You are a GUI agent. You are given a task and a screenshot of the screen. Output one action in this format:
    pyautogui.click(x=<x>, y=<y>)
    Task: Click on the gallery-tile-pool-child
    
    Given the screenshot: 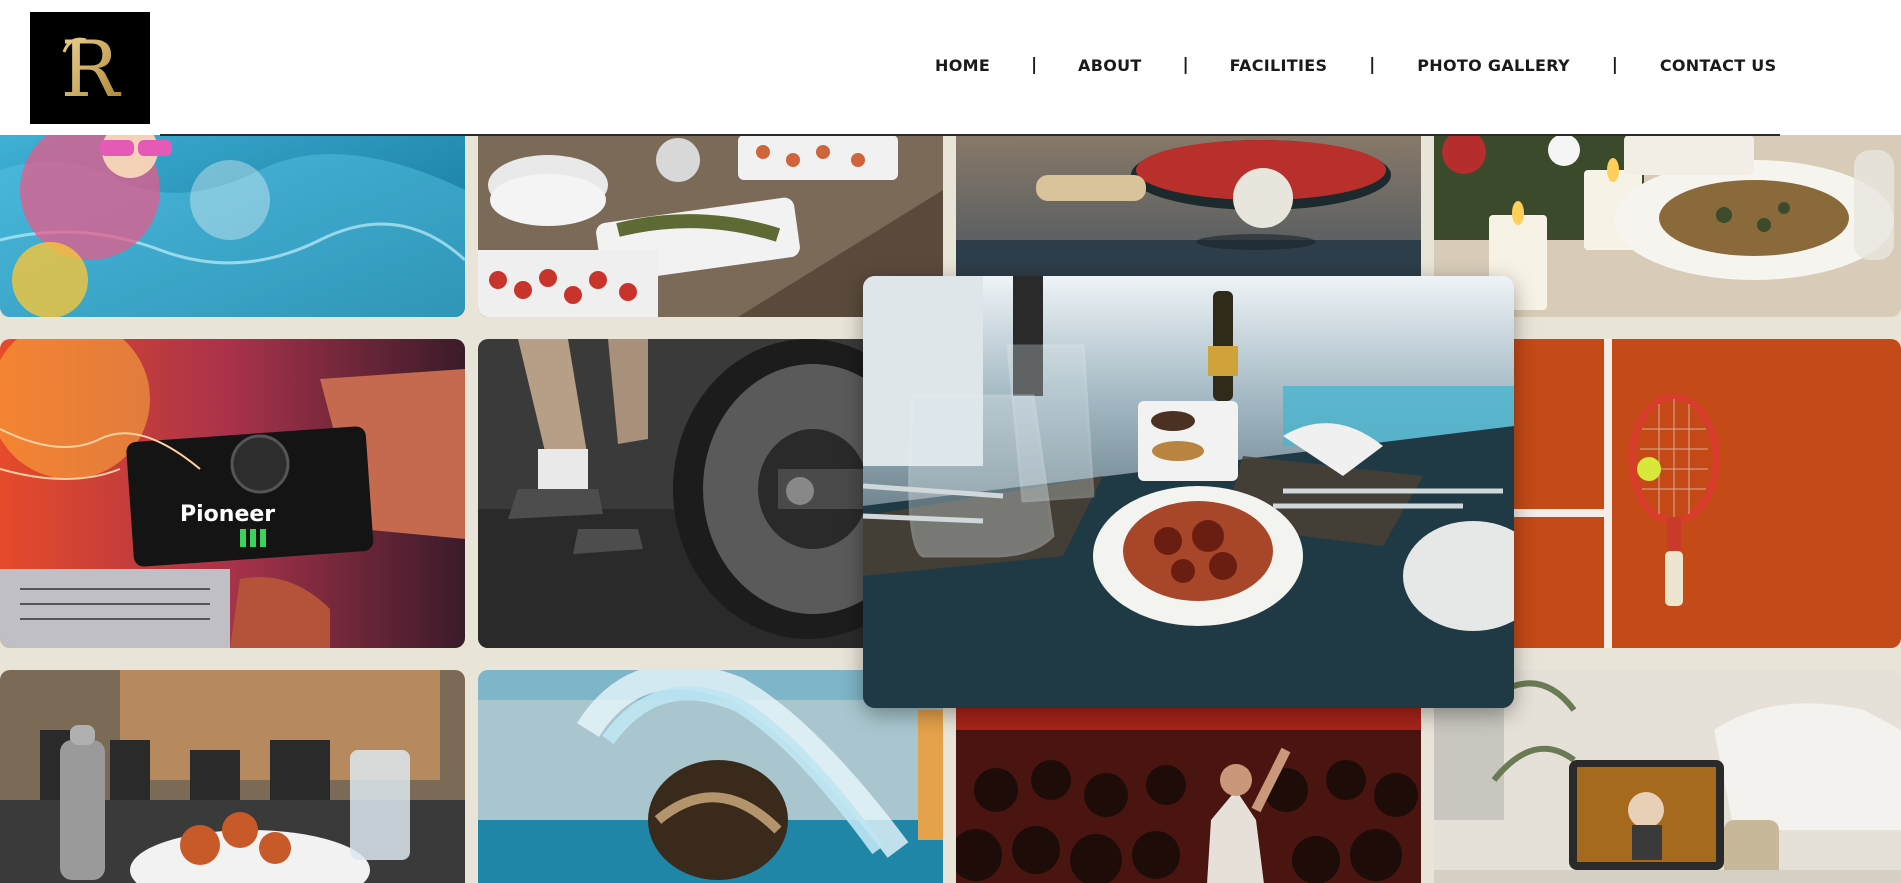 What is the action you would take?
    pyautogui.click(x=232, y=223)
    